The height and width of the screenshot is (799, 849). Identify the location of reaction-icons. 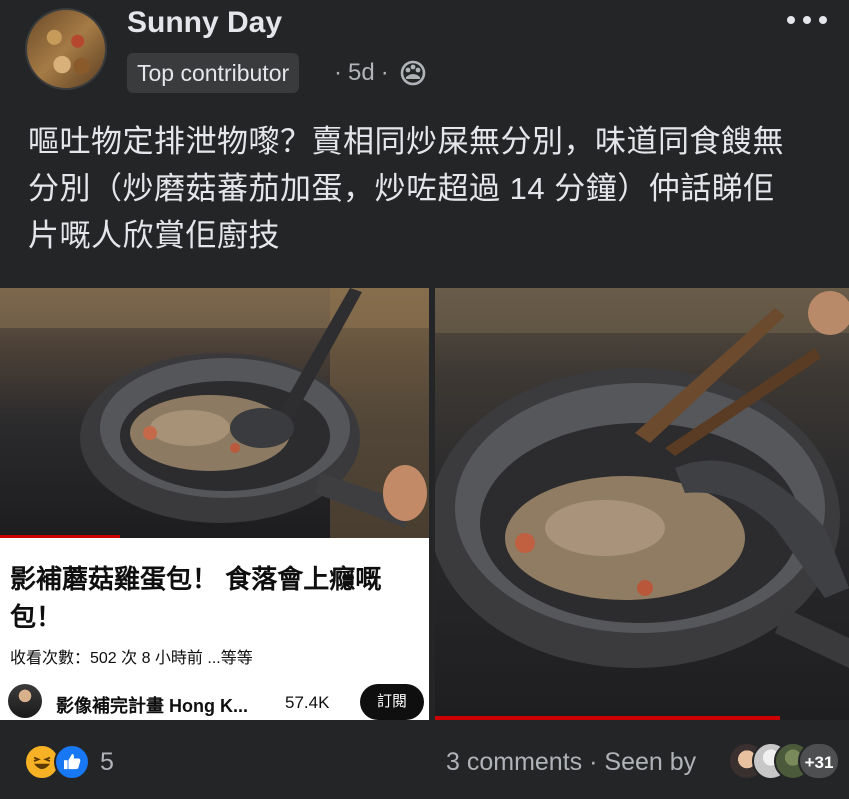
(60, 763).